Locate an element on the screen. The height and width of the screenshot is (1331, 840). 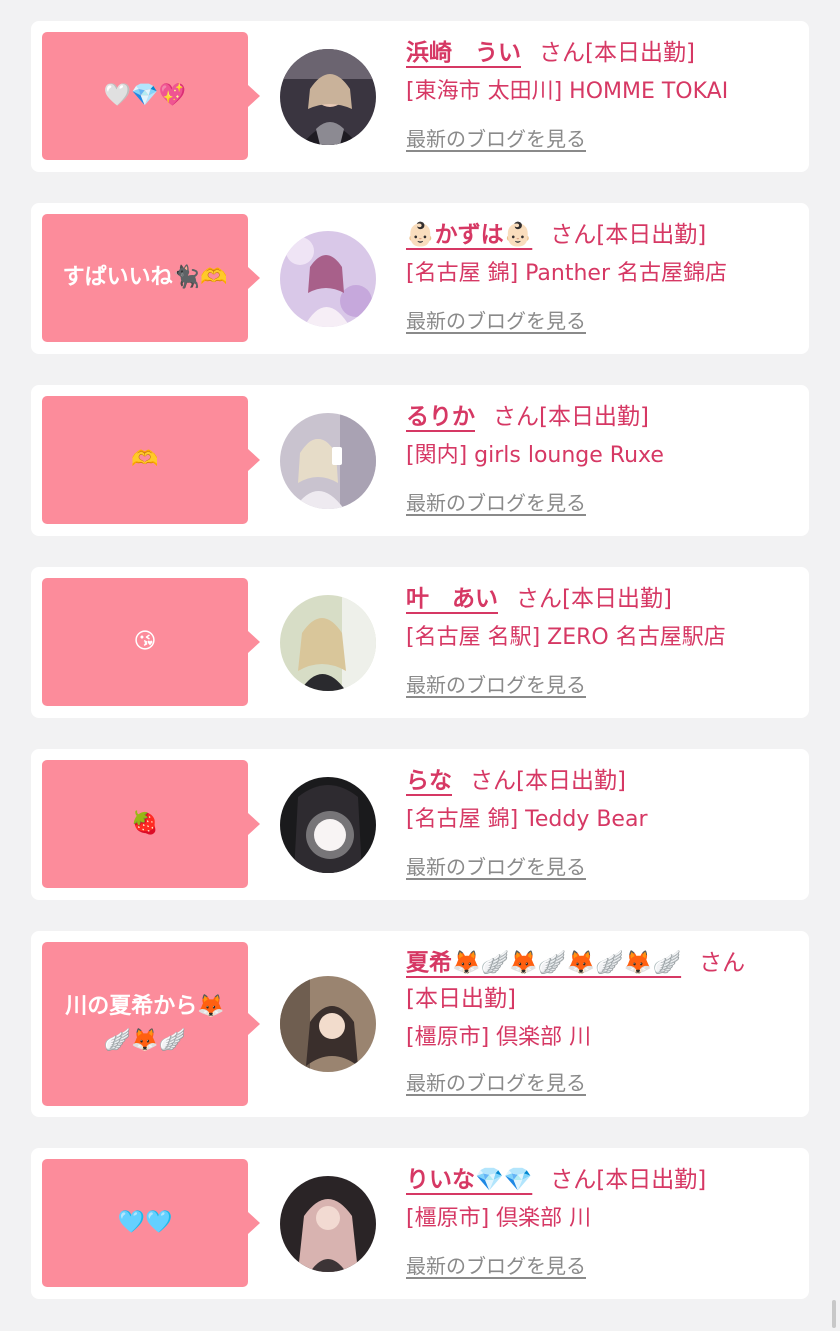
message-bubble: 😘 is located at coordinates (151, 642).